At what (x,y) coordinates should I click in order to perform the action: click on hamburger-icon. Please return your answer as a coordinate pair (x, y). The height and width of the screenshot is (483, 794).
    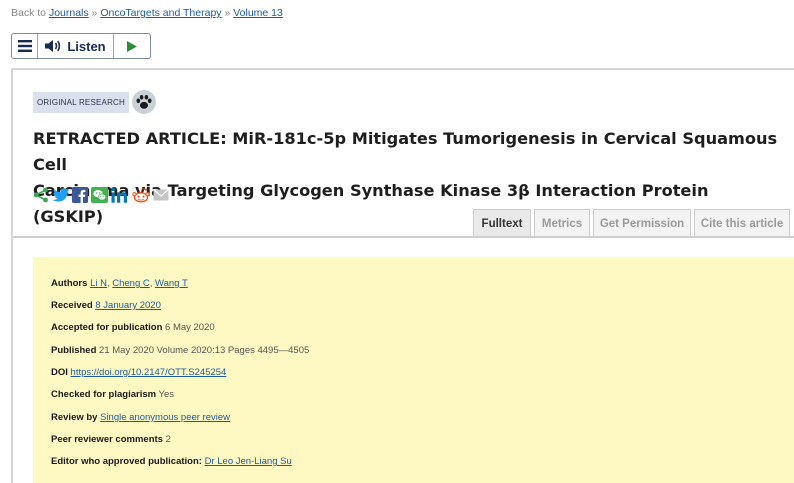
    Looking at the image, I should click on (24, 46).